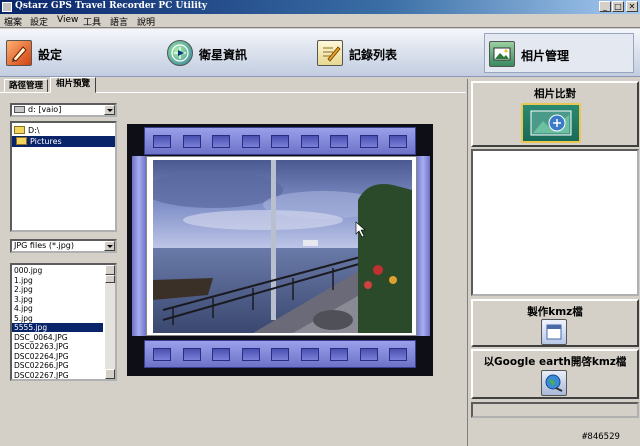 The width and height of the screenshot is (640, 446). What do you see at coordinates (139, 246) in the screenshot?
I see `film-side-left` at bounding box center [139, 246].